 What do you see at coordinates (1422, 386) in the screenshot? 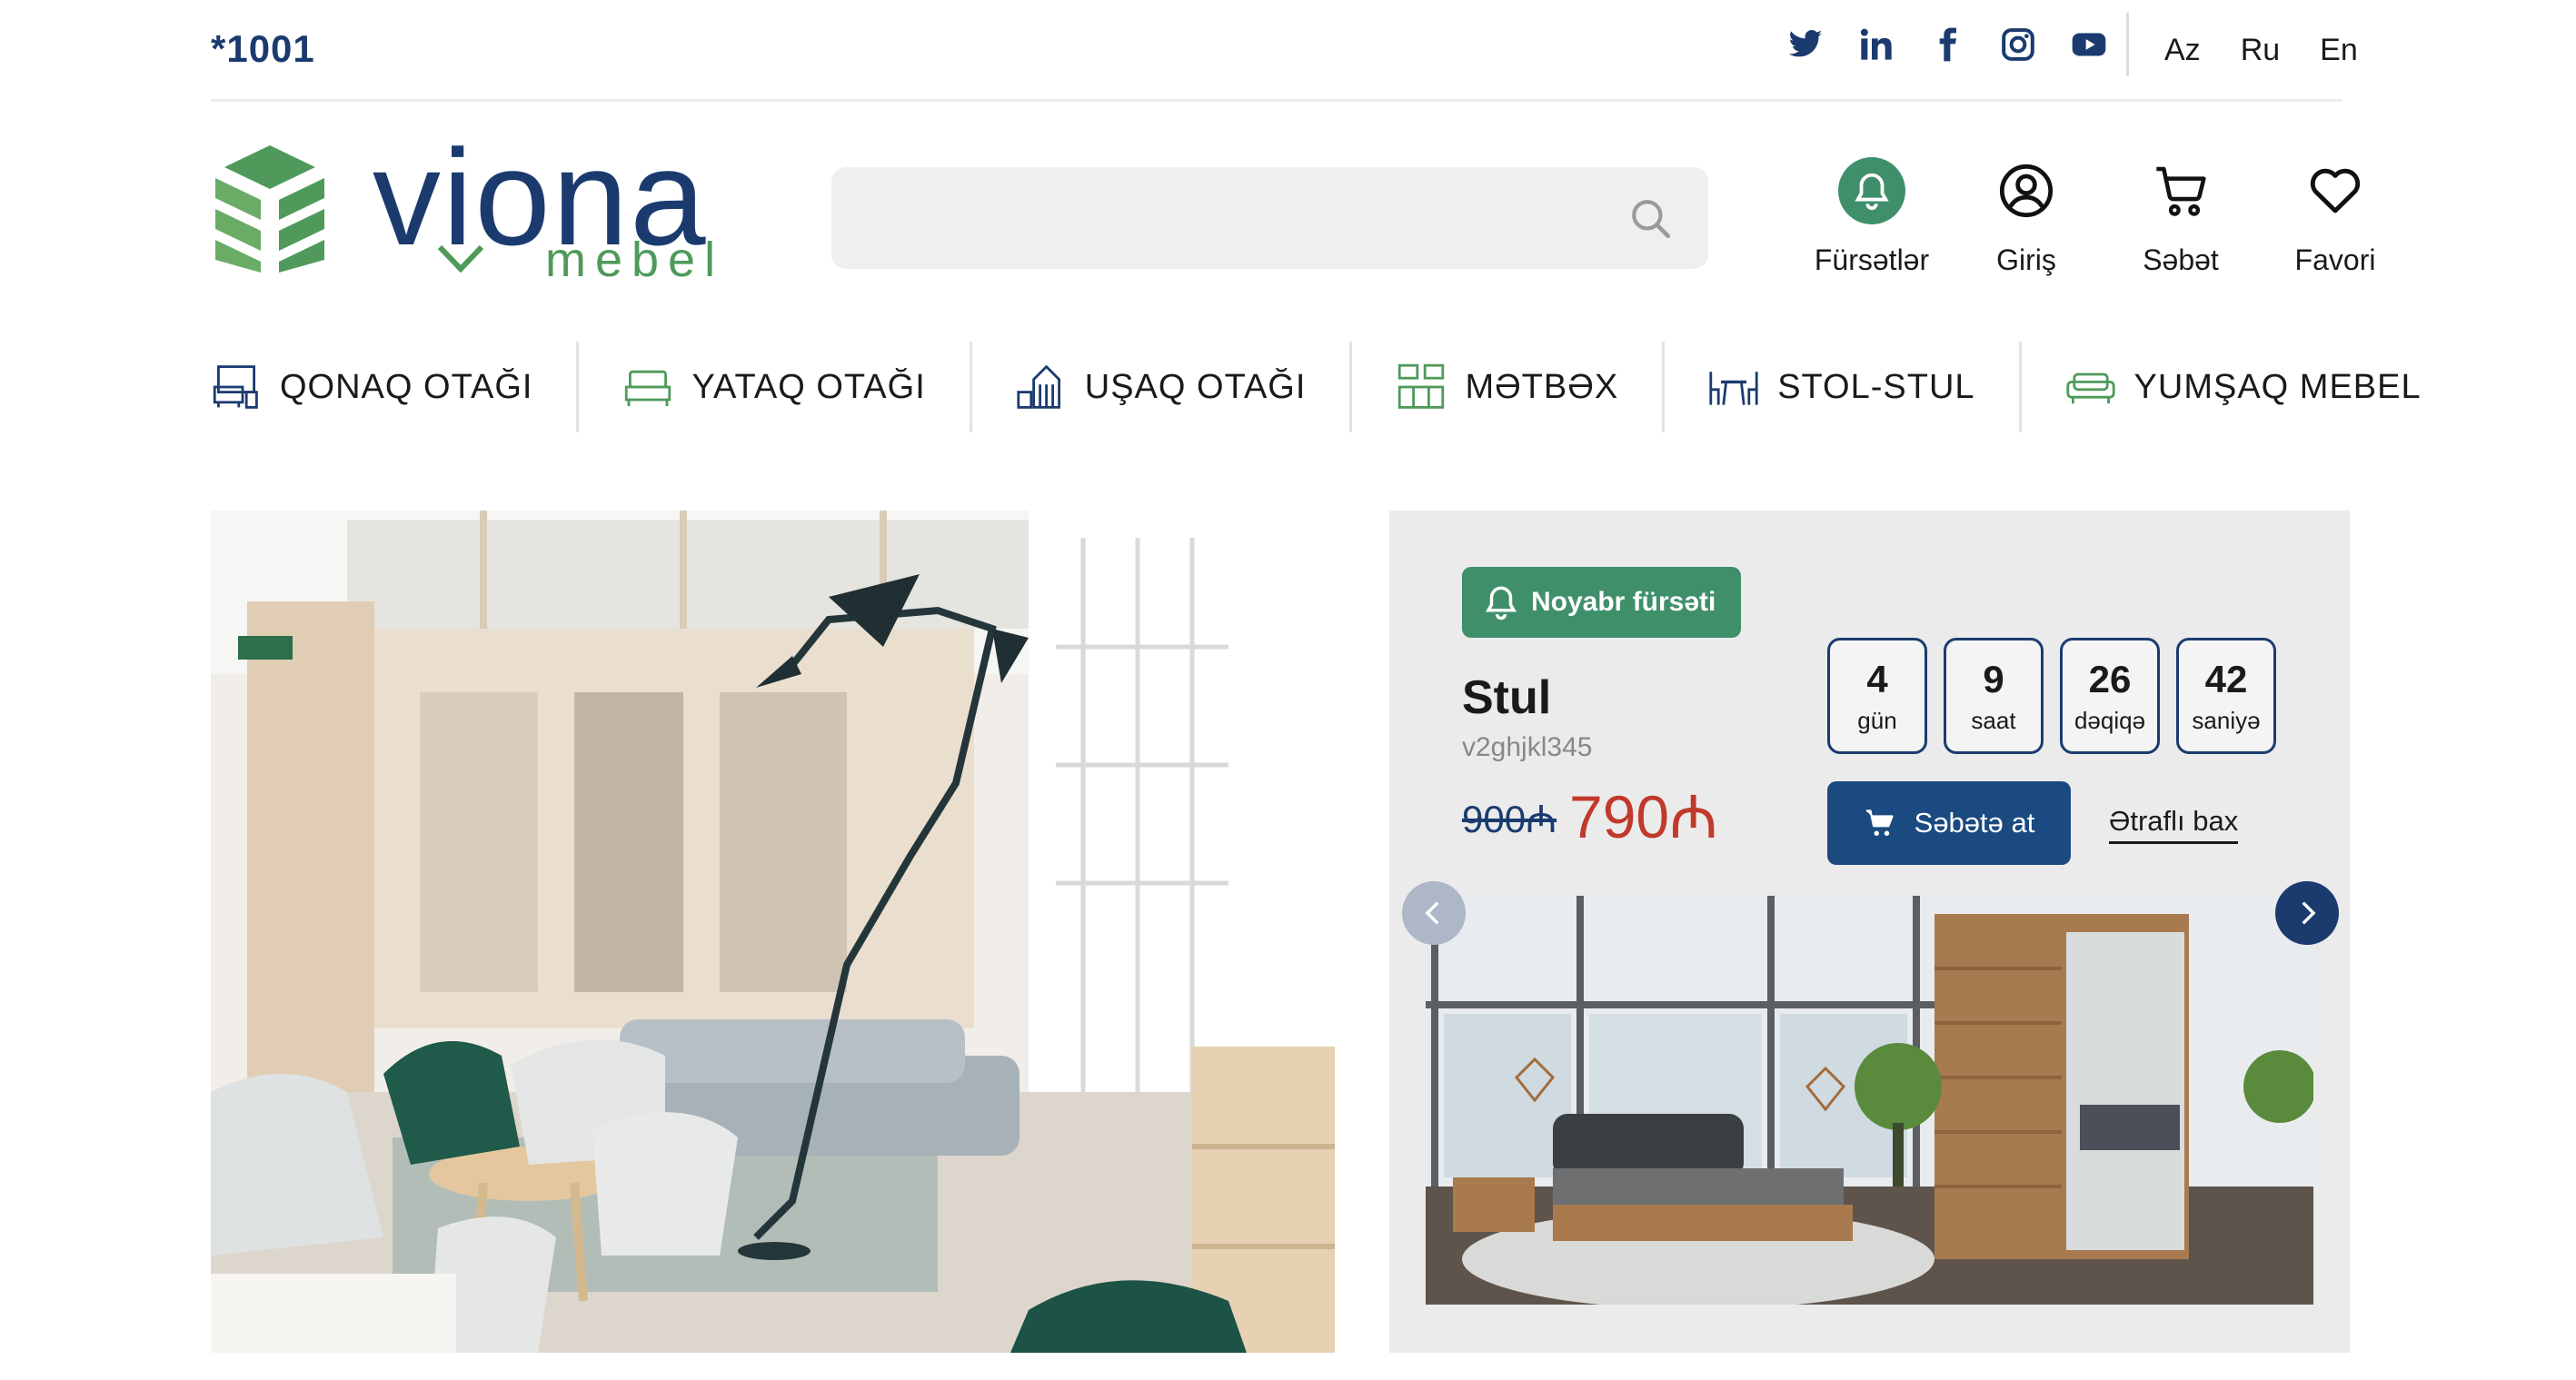
I see `kitchen-icon` at bounding box center [1422, 386].